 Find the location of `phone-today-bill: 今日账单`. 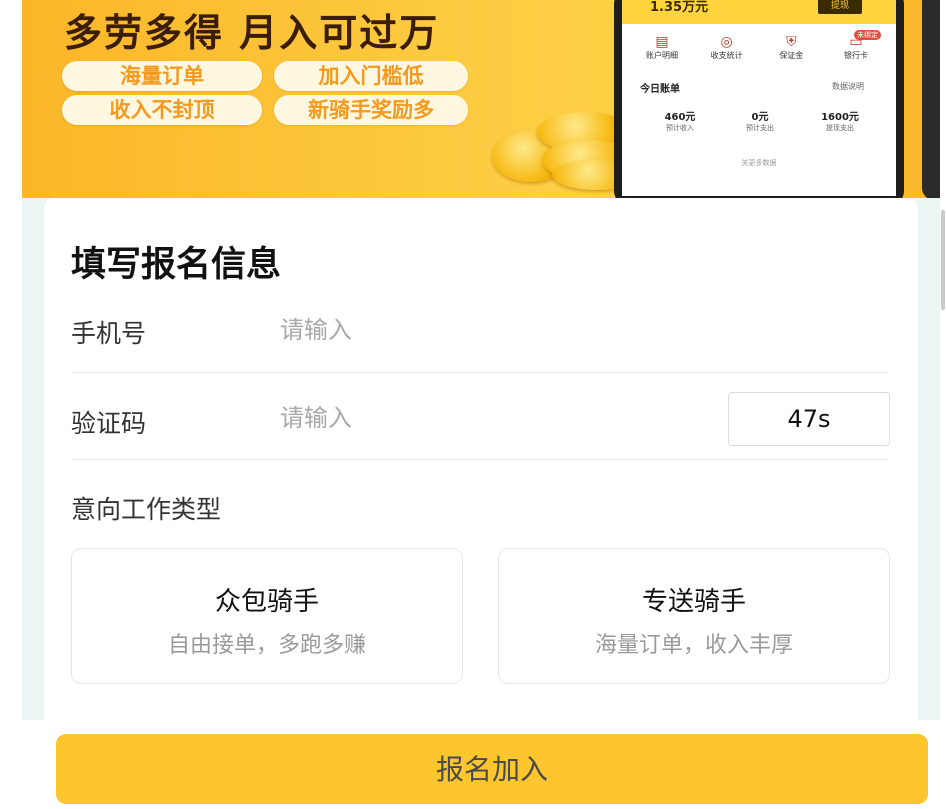

phone-today-bill: 今日账单 is located at coordinates (660, 89).